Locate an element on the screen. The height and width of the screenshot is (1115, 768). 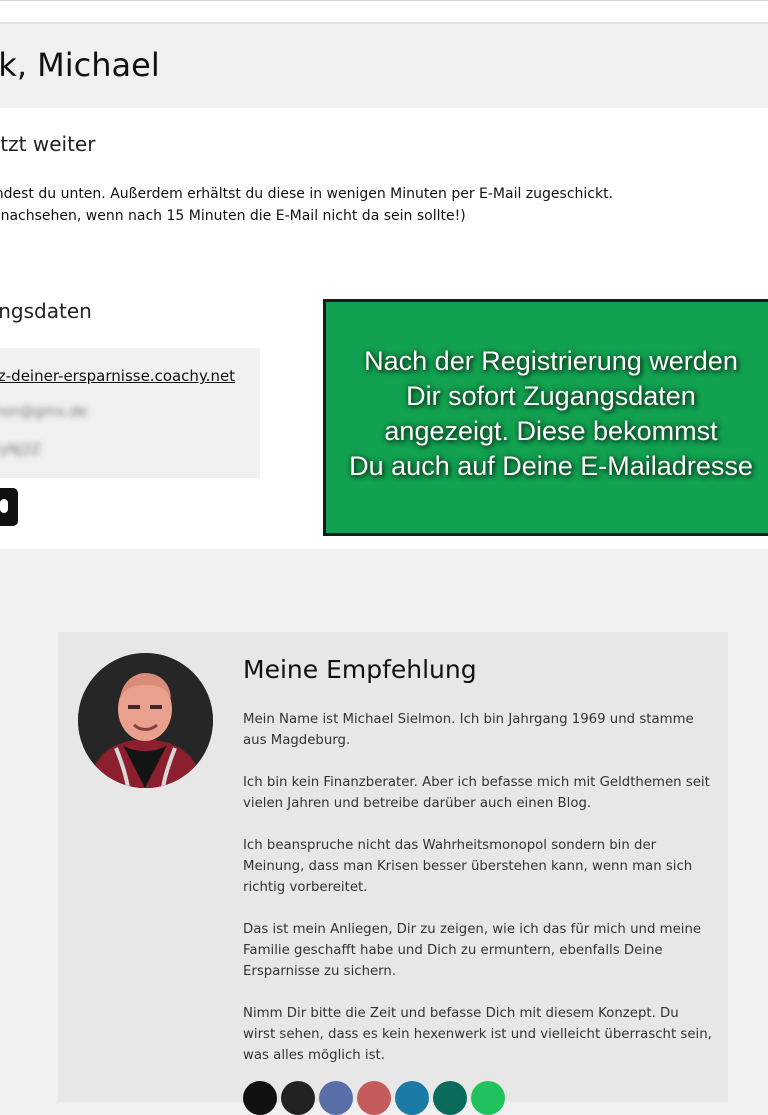
youtube-icon is located at coordinates (374, 1098).